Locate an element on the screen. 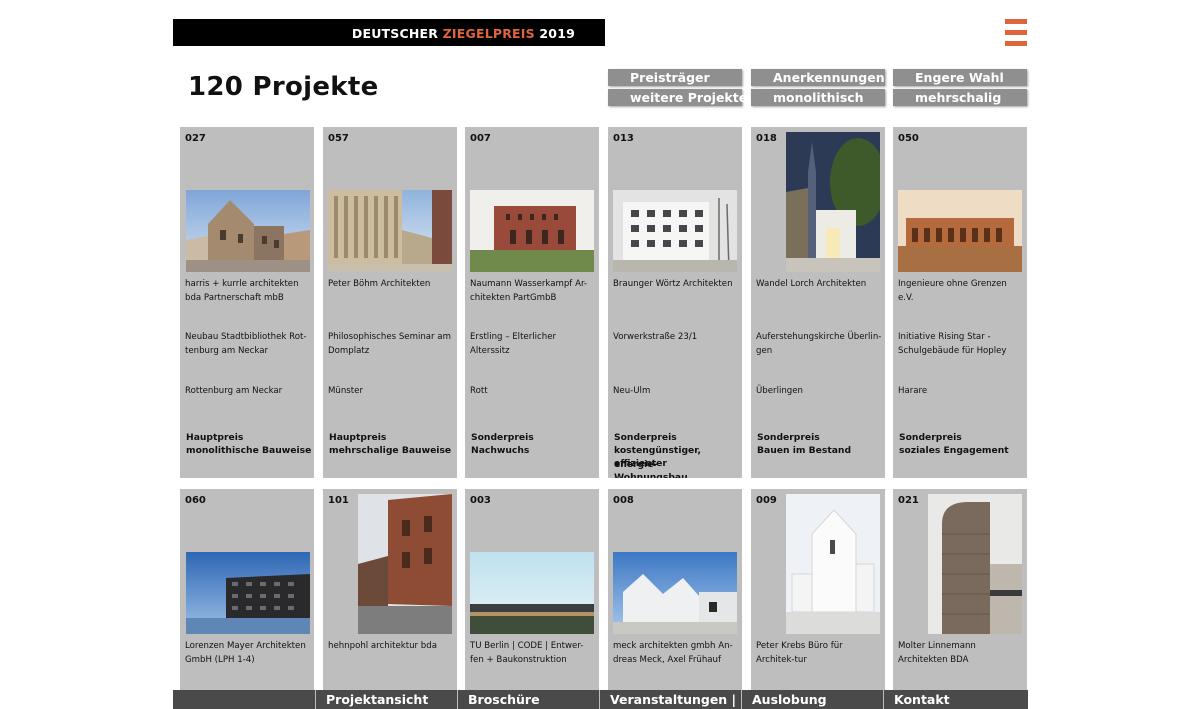  project-architect: Molter Linnemann Architekten BDA is located at coordinates (937, 653).